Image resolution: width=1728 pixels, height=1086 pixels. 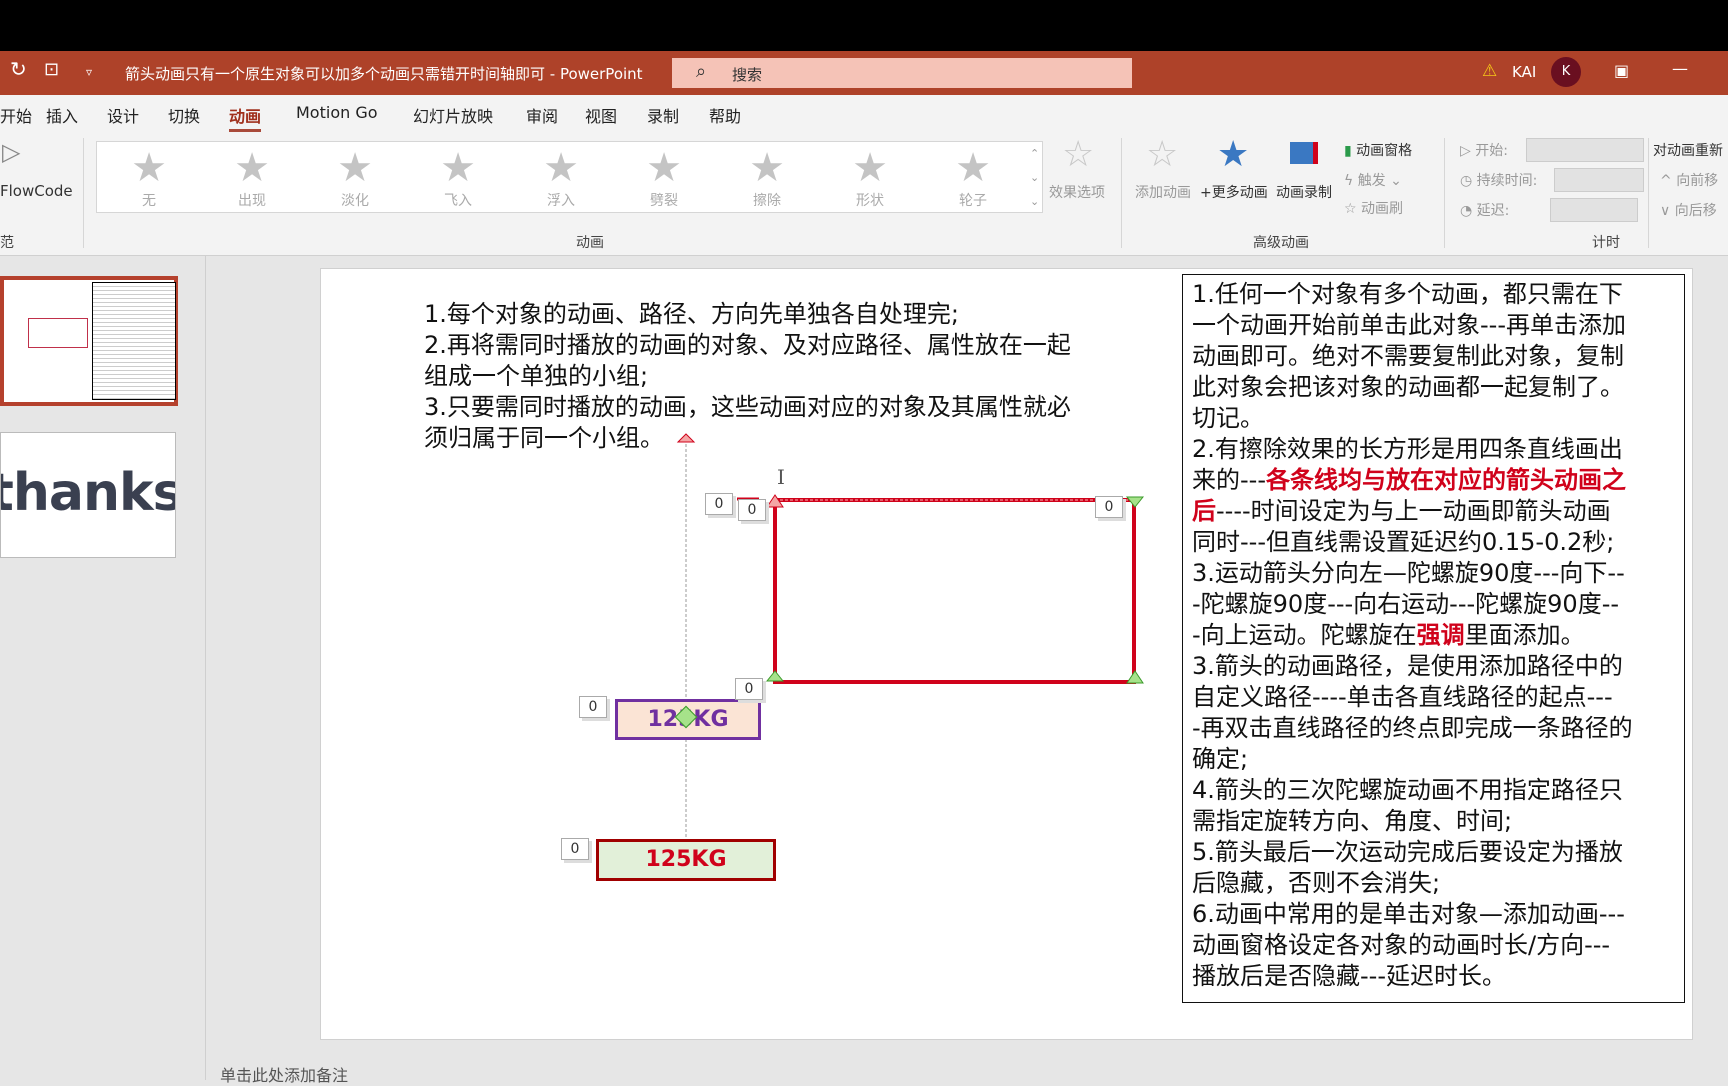 What do you see at coordinates (1373, 180) in the screenshot?
I see `trigger-button: ϟ 触发 ⌄` at bounding box center [1373, 180].